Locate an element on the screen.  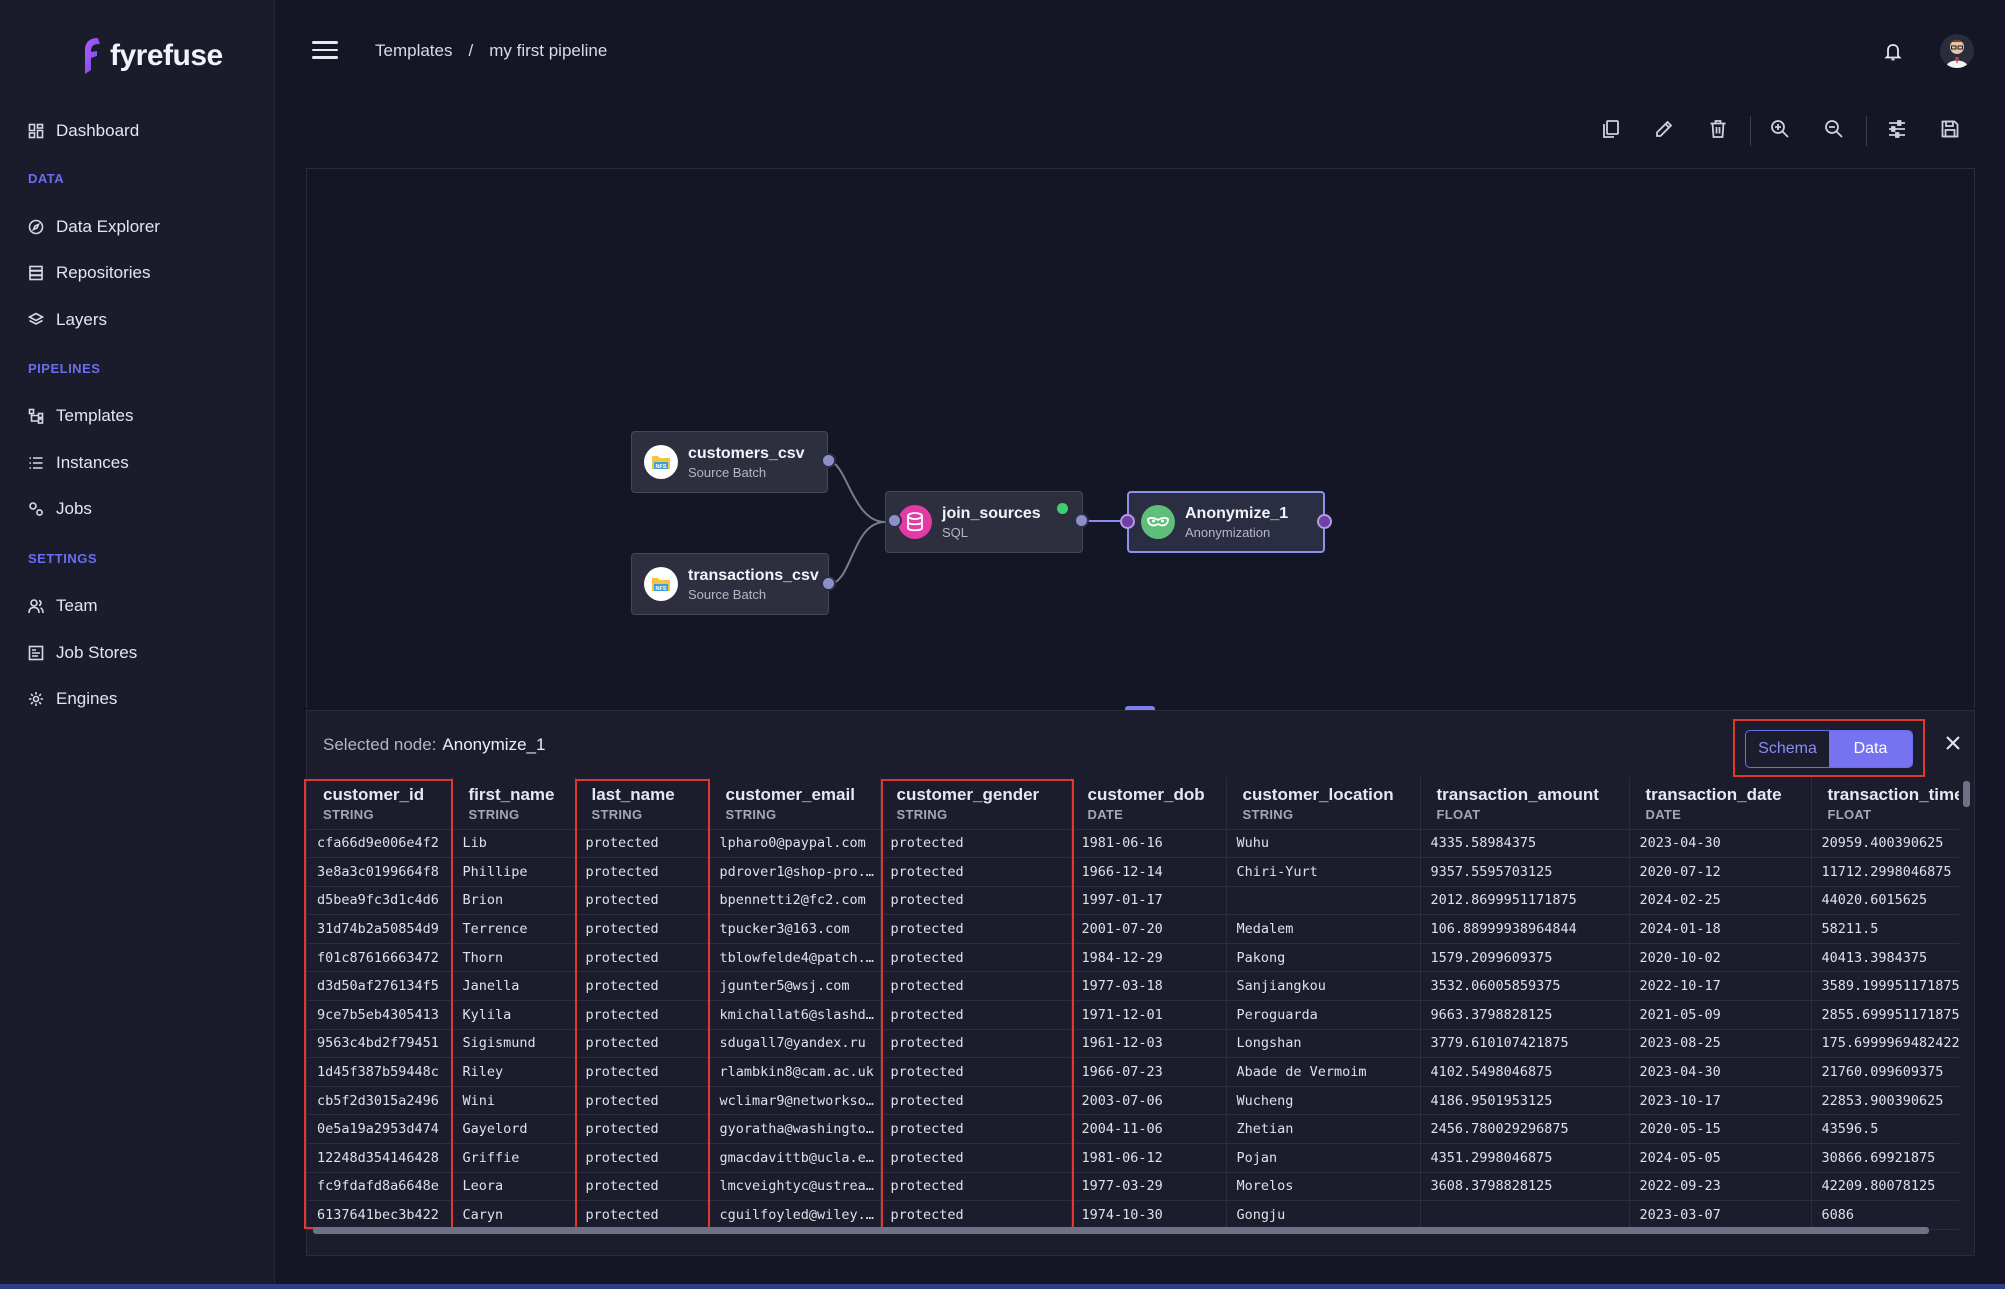
table-cell: 3779.610107421875 is located at coordinates (1525, 1044).